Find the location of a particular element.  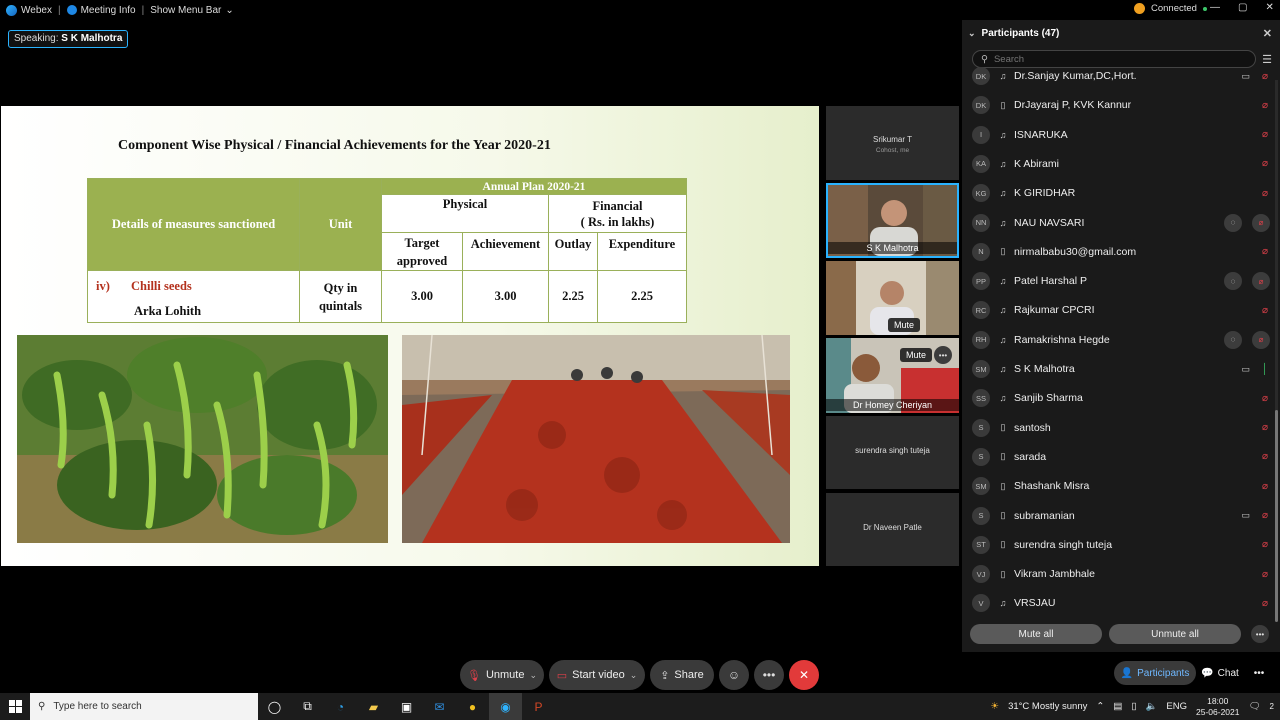

participant-status: ⌀ is located at coordinates (1265, 398).